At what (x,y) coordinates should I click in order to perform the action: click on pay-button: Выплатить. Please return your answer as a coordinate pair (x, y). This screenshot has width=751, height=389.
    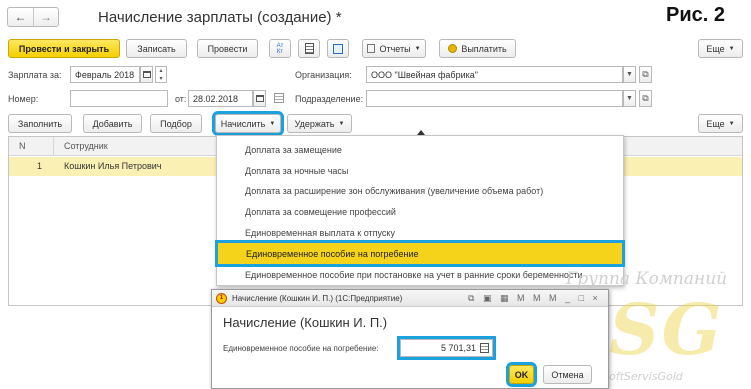
    Looking at the image, I should click on (477, 48).